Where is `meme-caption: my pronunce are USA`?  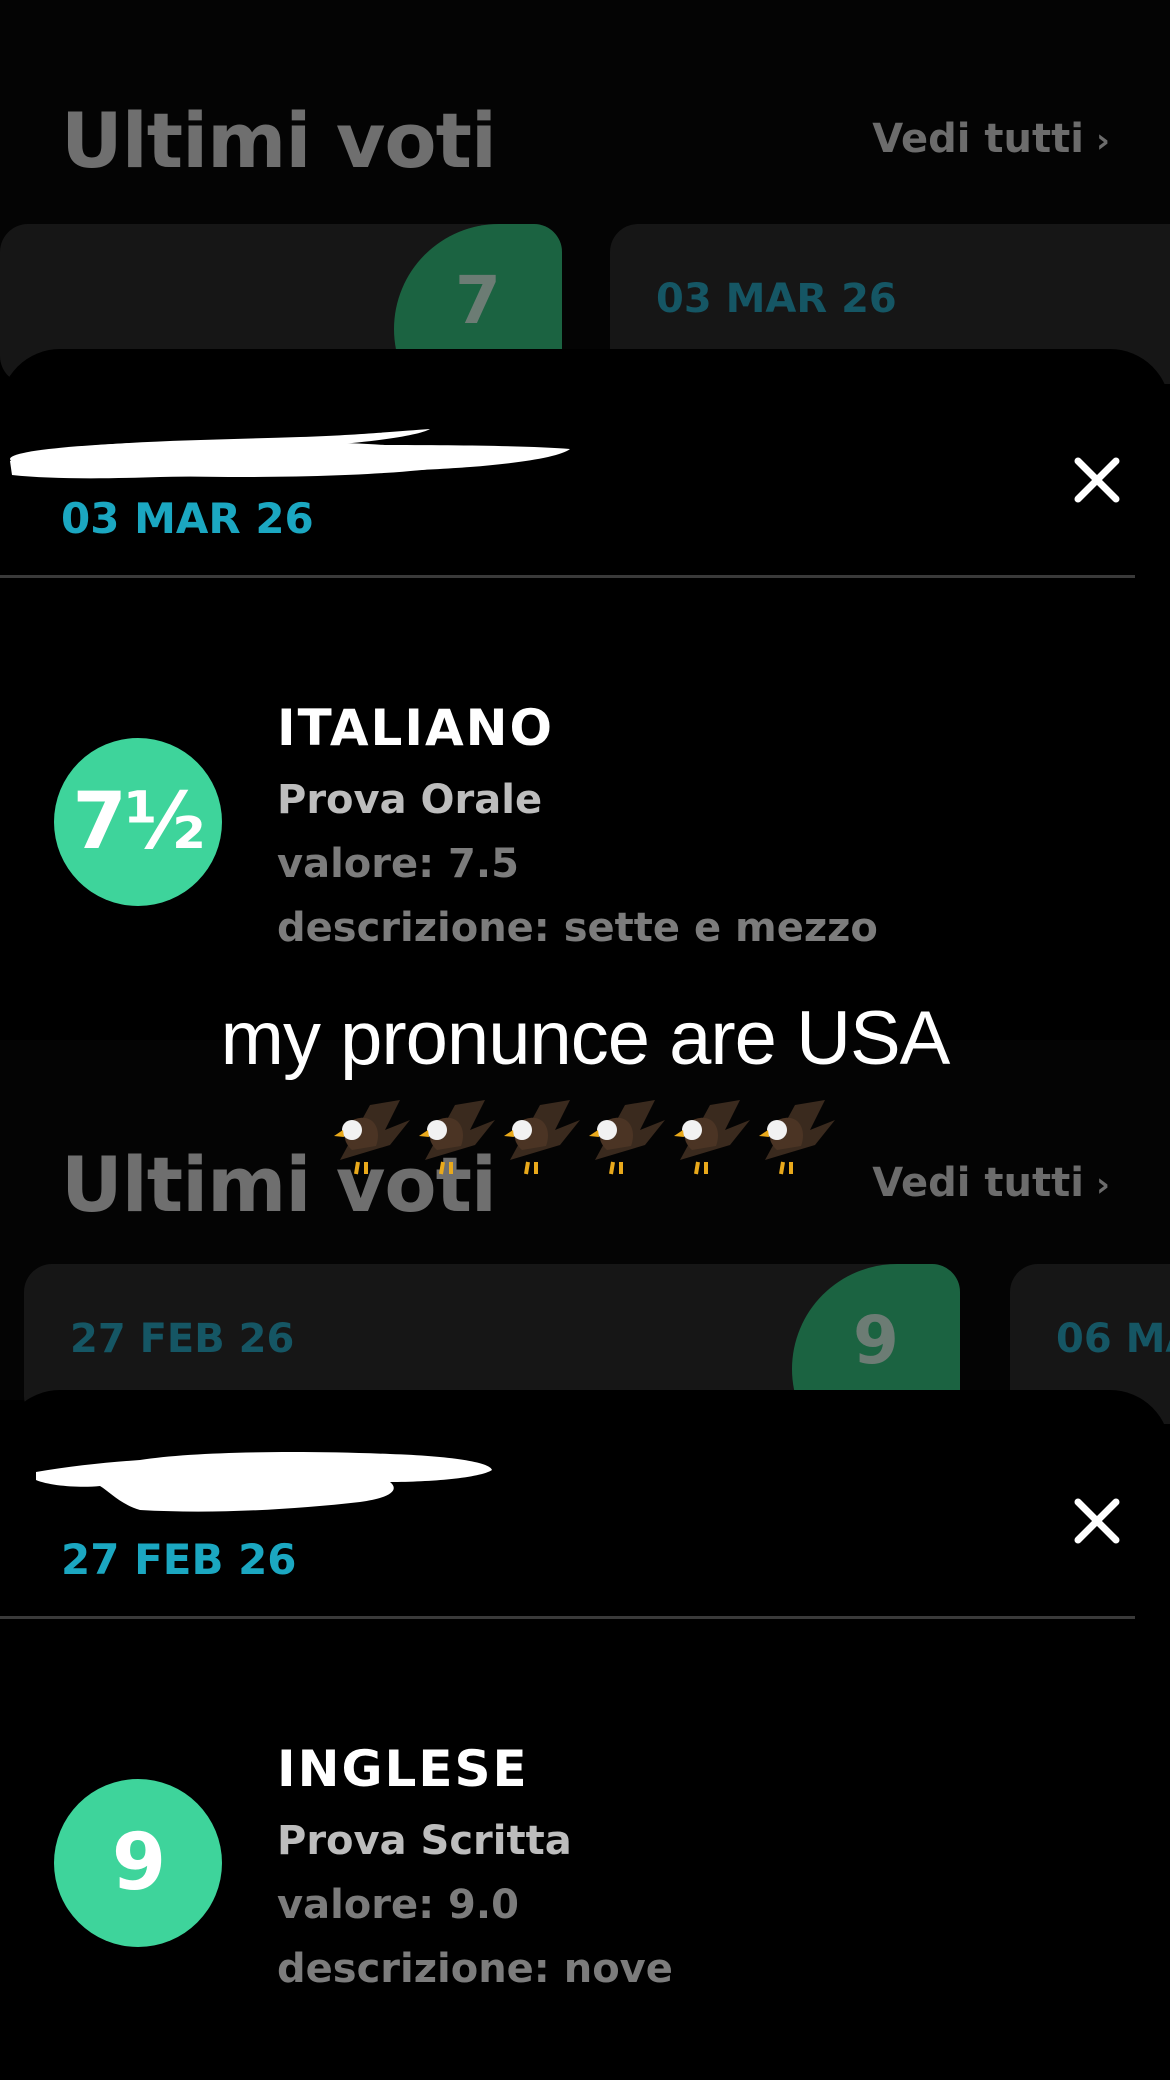
meme-caption: my pronunce are USA is located at coordinates (585, 1038).